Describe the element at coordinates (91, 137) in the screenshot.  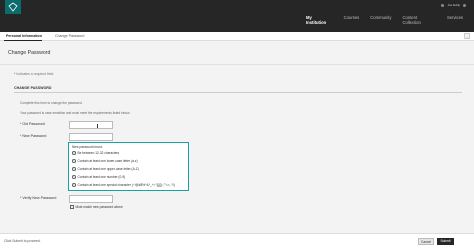
I see `new-password-input` at that location.